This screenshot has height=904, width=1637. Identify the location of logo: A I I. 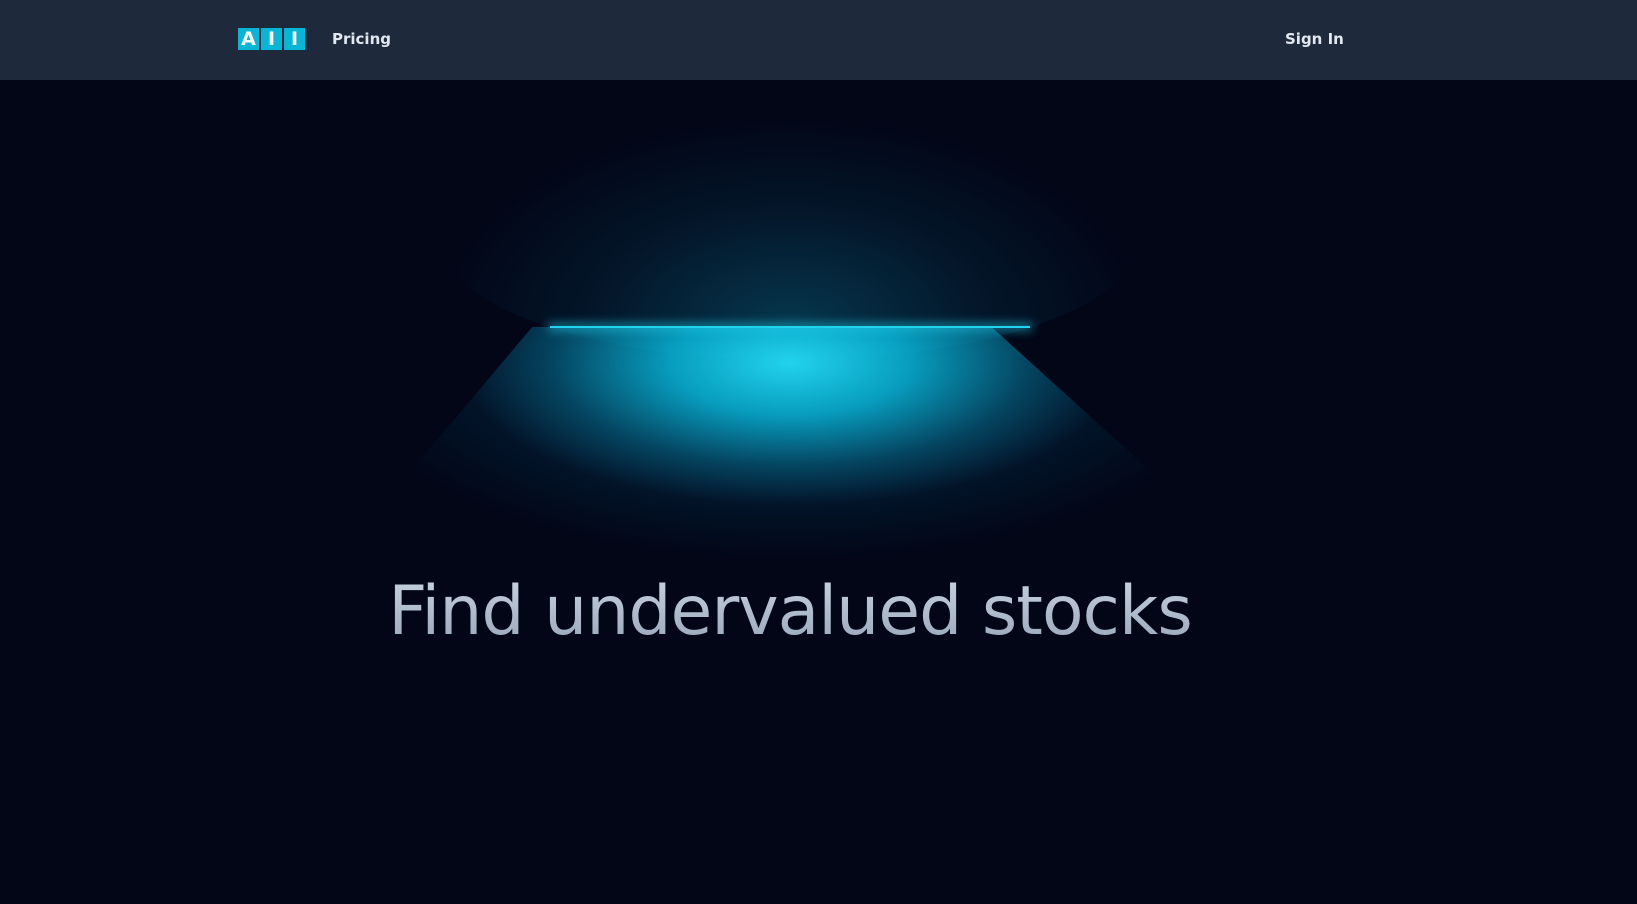
(271, 39).